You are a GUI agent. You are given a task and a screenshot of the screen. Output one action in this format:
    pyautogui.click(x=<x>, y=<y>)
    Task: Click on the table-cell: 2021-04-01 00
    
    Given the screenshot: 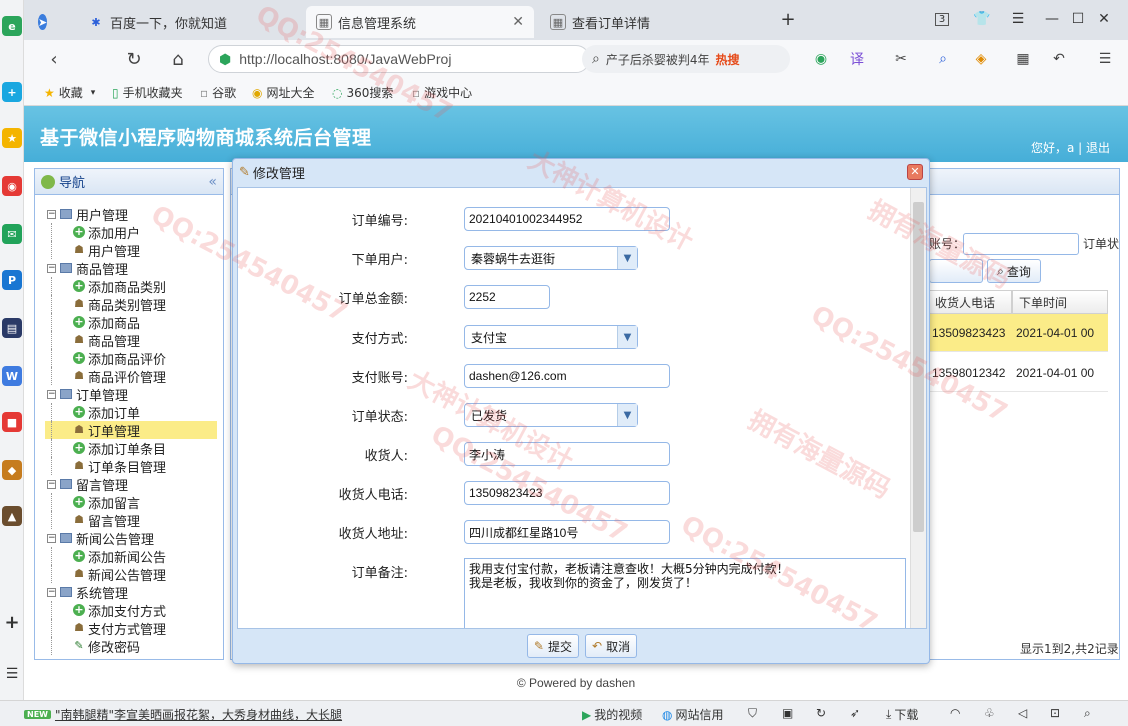 What is the action you would take?
    pyautogui.click(x=1060, y=333)
    